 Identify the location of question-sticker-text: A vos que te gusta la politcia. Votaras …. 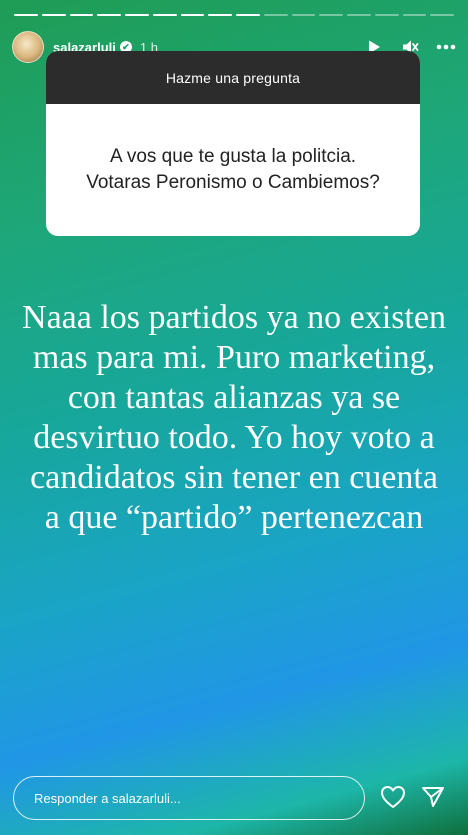
(233, 169).